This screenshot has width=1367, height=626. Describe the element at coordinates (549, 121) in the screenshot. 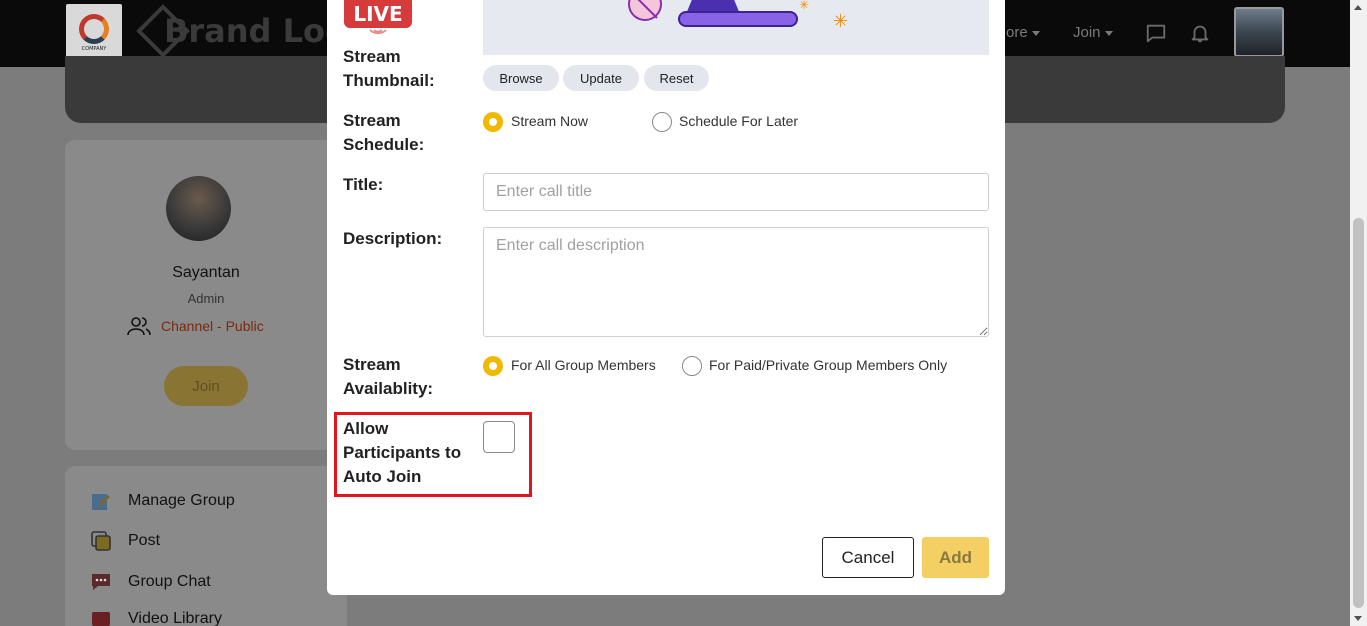

I see `radio-stream-now-label: Stream Now` at that location.